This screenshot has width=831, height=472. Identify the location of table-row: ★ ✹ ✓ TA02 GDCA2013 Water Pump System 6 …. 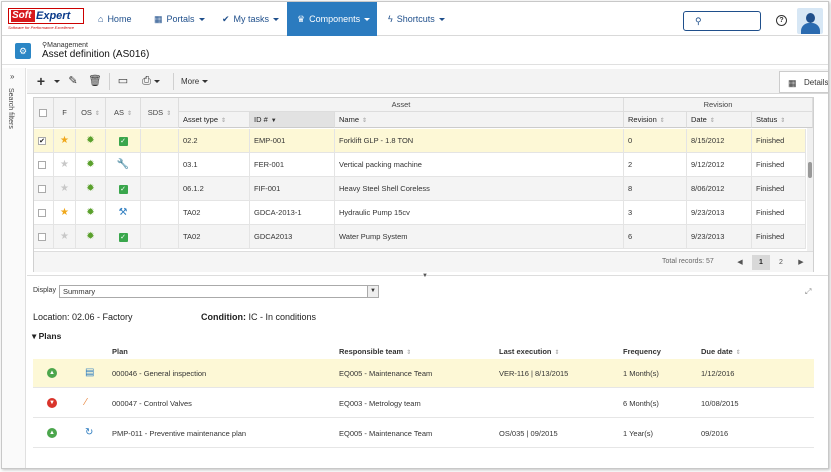
(420, 237).